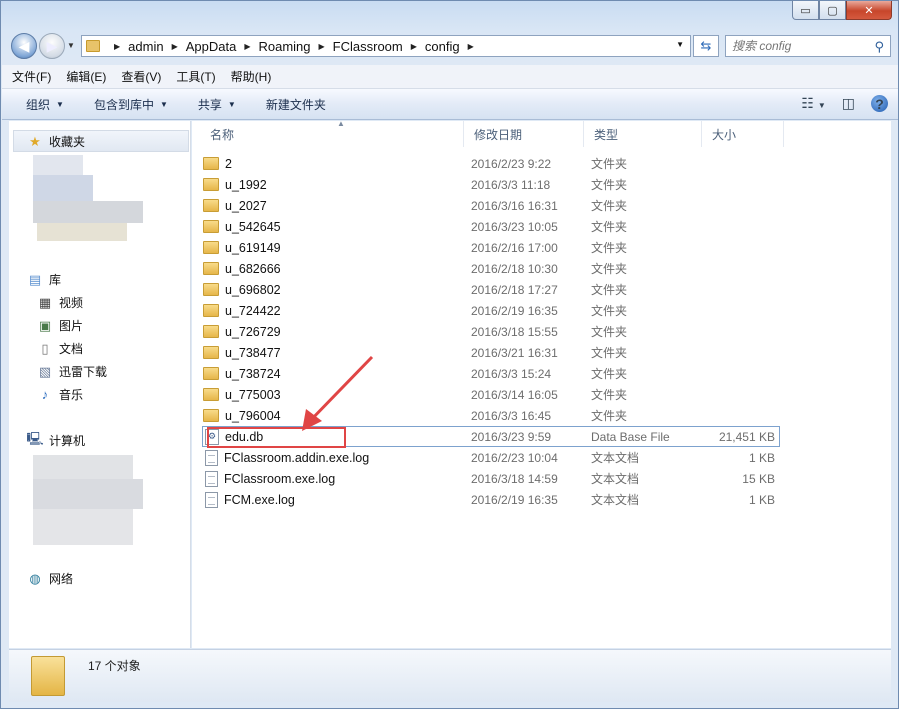 This screenshot has width=899, height=709. What do you see at coordinates (60, 394) in the screenshot?
I see `nav-item-music: ♪ 音乐` at bounding box center [60, 394].